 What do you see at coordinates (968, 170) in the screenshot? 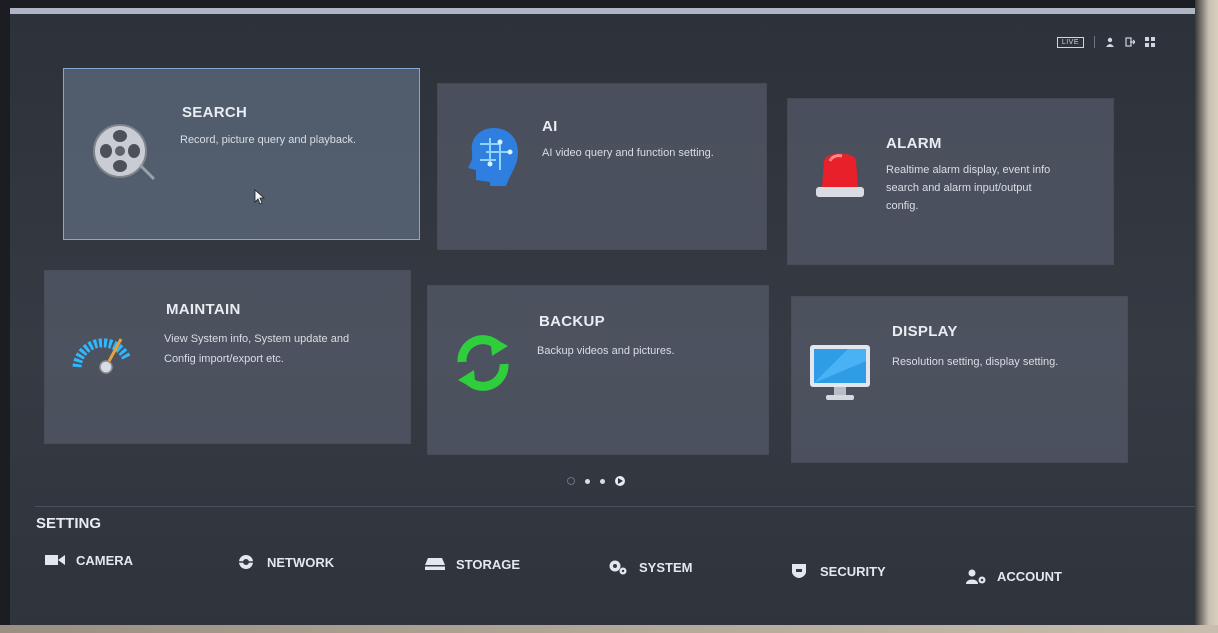
I see `tile-alarm-desc-line-1: Realtime alarm display, event info` at bounding box center [968, 170].